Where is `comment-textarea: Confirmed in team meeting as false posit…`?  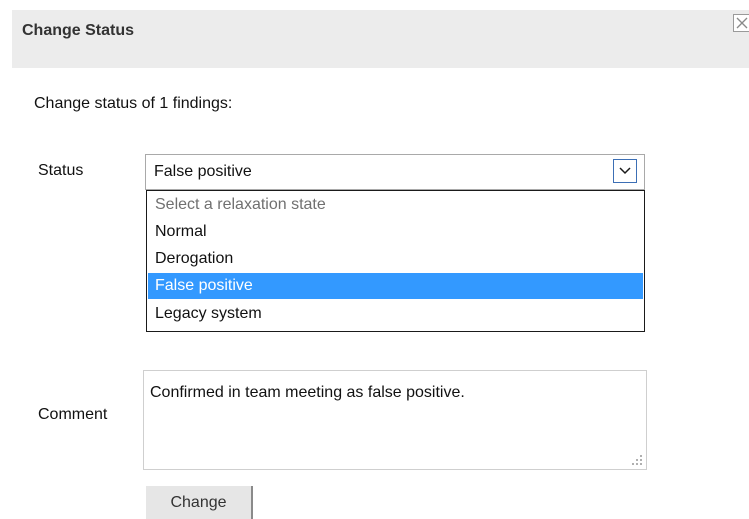
comment-textarea: Confirmed in team meeting as false posit… is located at coordinates (395, 420).